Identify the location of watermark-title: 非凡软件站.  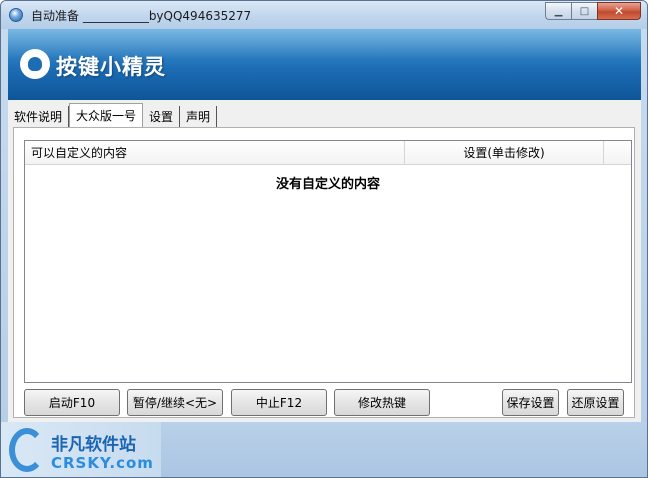
(93, 445).